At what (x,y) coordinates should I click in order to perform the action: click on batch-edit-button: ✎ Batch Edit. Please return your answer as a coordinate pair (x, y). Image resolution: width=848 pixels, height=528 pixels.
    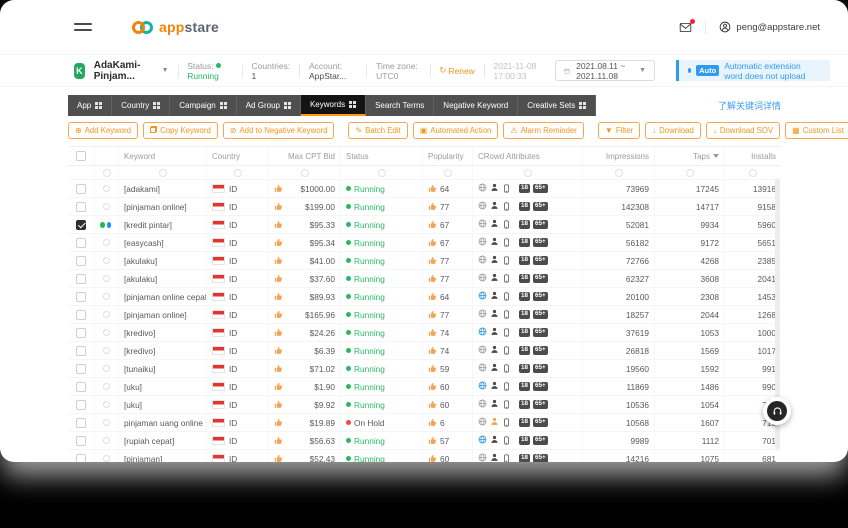
    Looking at the image, I should click on (378, 130).